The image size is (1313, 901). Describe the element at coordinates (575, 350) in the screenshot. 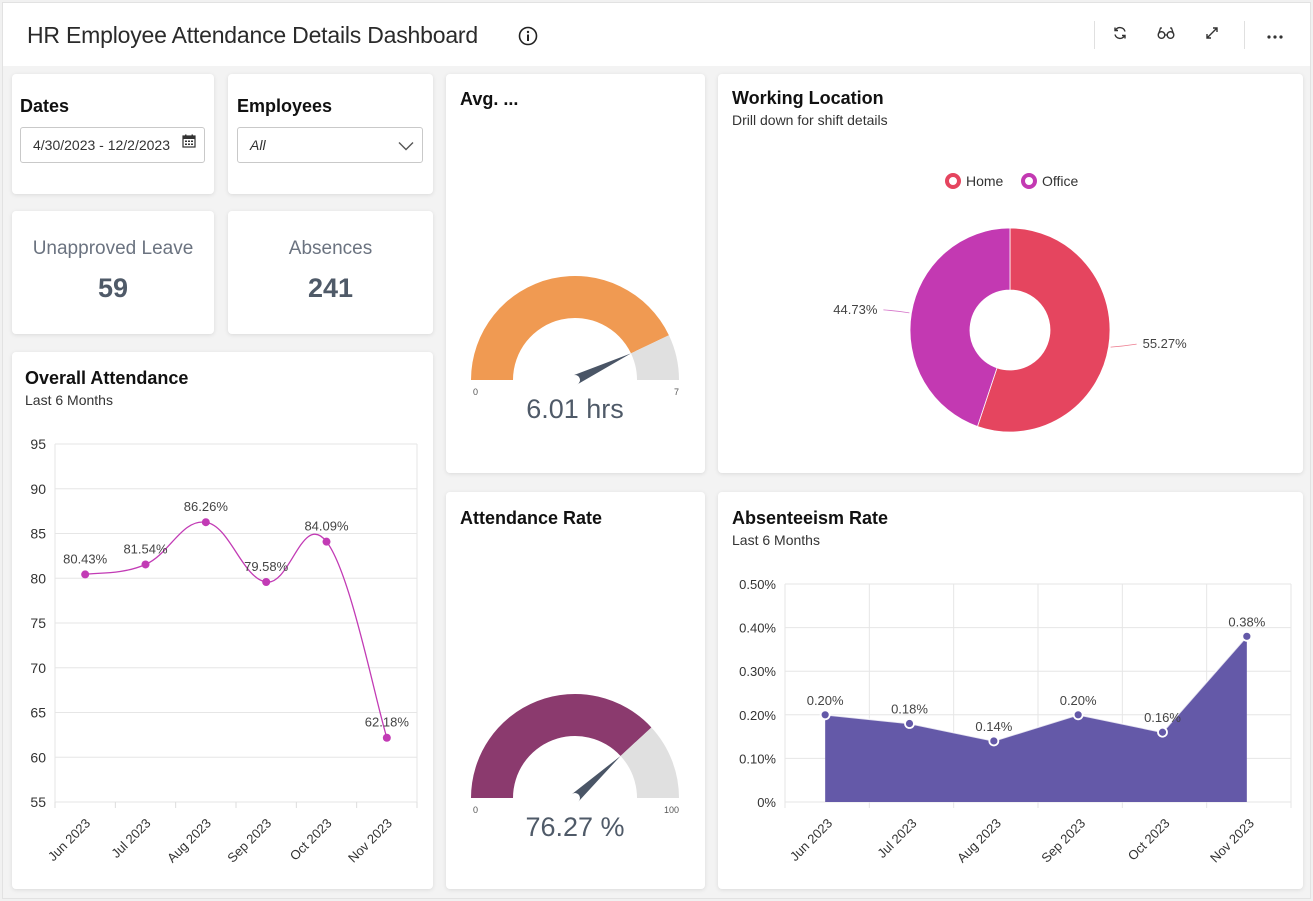

I see `avg-hours-gauge: 0 7 6.01 hrs` at that location.